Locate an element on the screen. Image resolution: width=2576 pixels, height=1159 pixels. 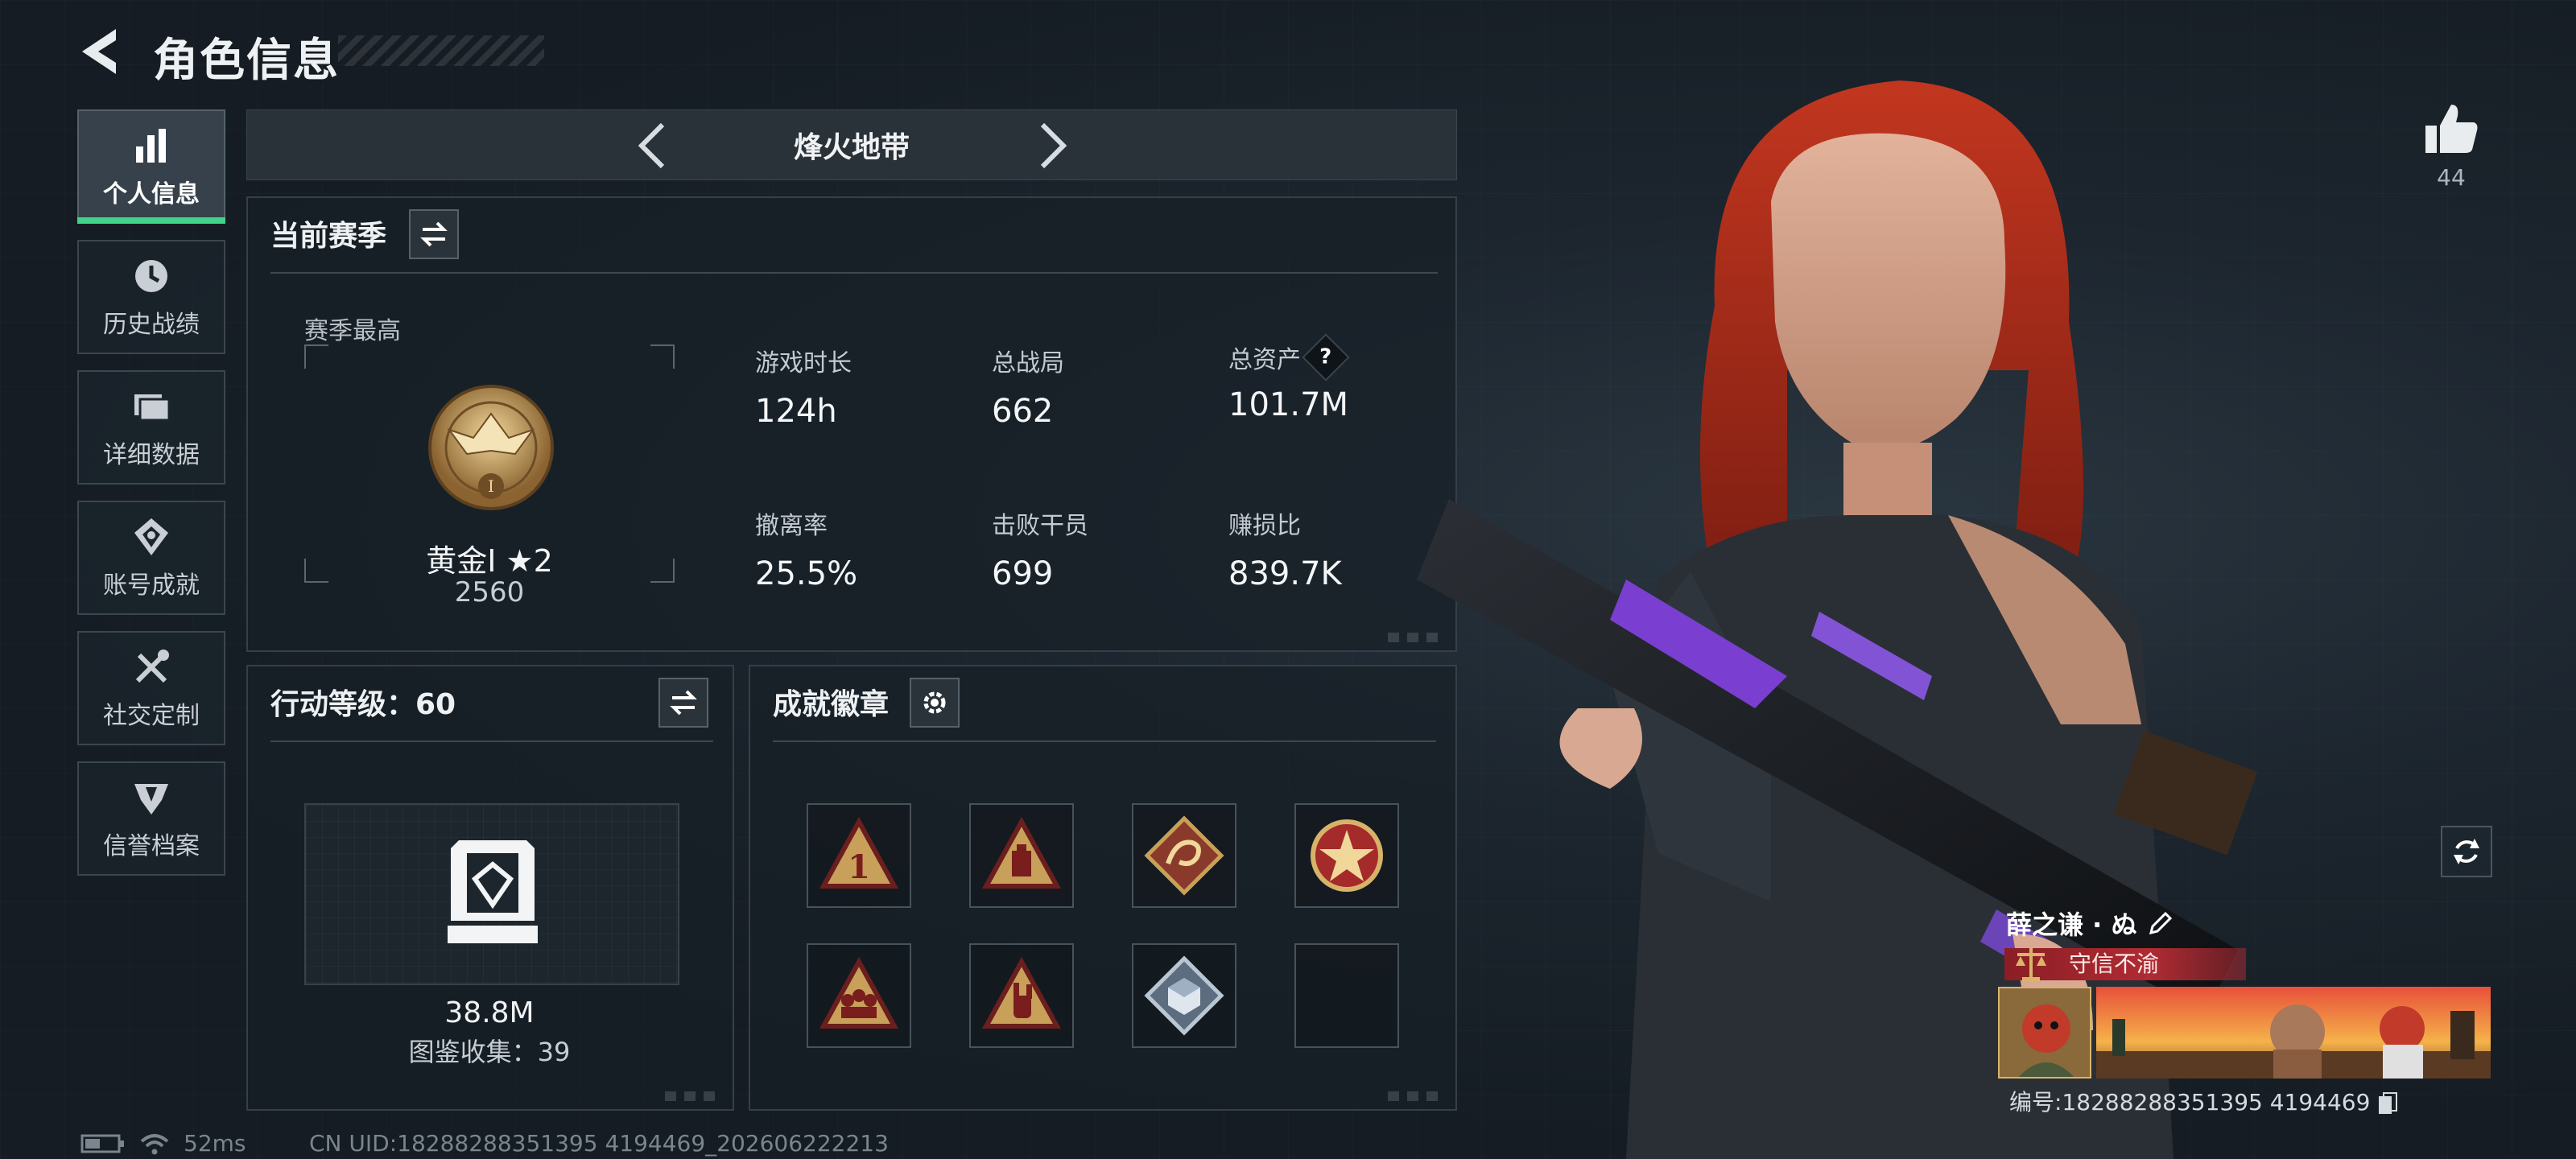
help-button: ? is located at coordinates (1326, 357).